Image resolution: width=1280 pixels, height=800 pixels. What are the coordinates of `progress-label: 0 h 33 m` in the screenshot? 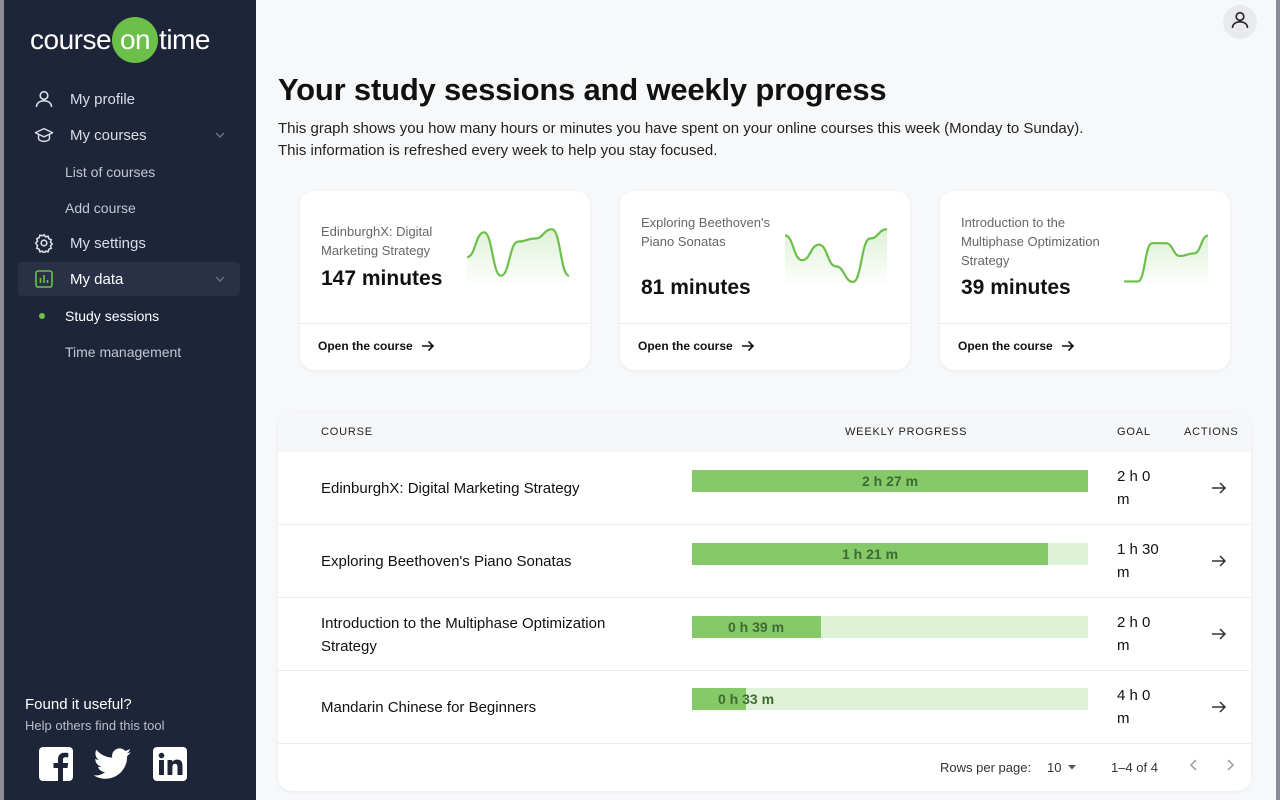 It's located at (746, 699).